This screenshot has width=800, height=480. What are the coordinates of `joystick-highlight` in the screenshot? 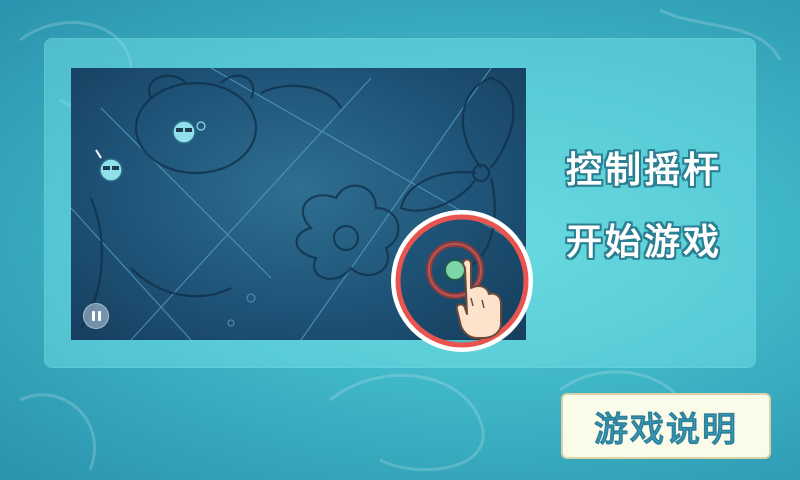 It's located at (462, 281).